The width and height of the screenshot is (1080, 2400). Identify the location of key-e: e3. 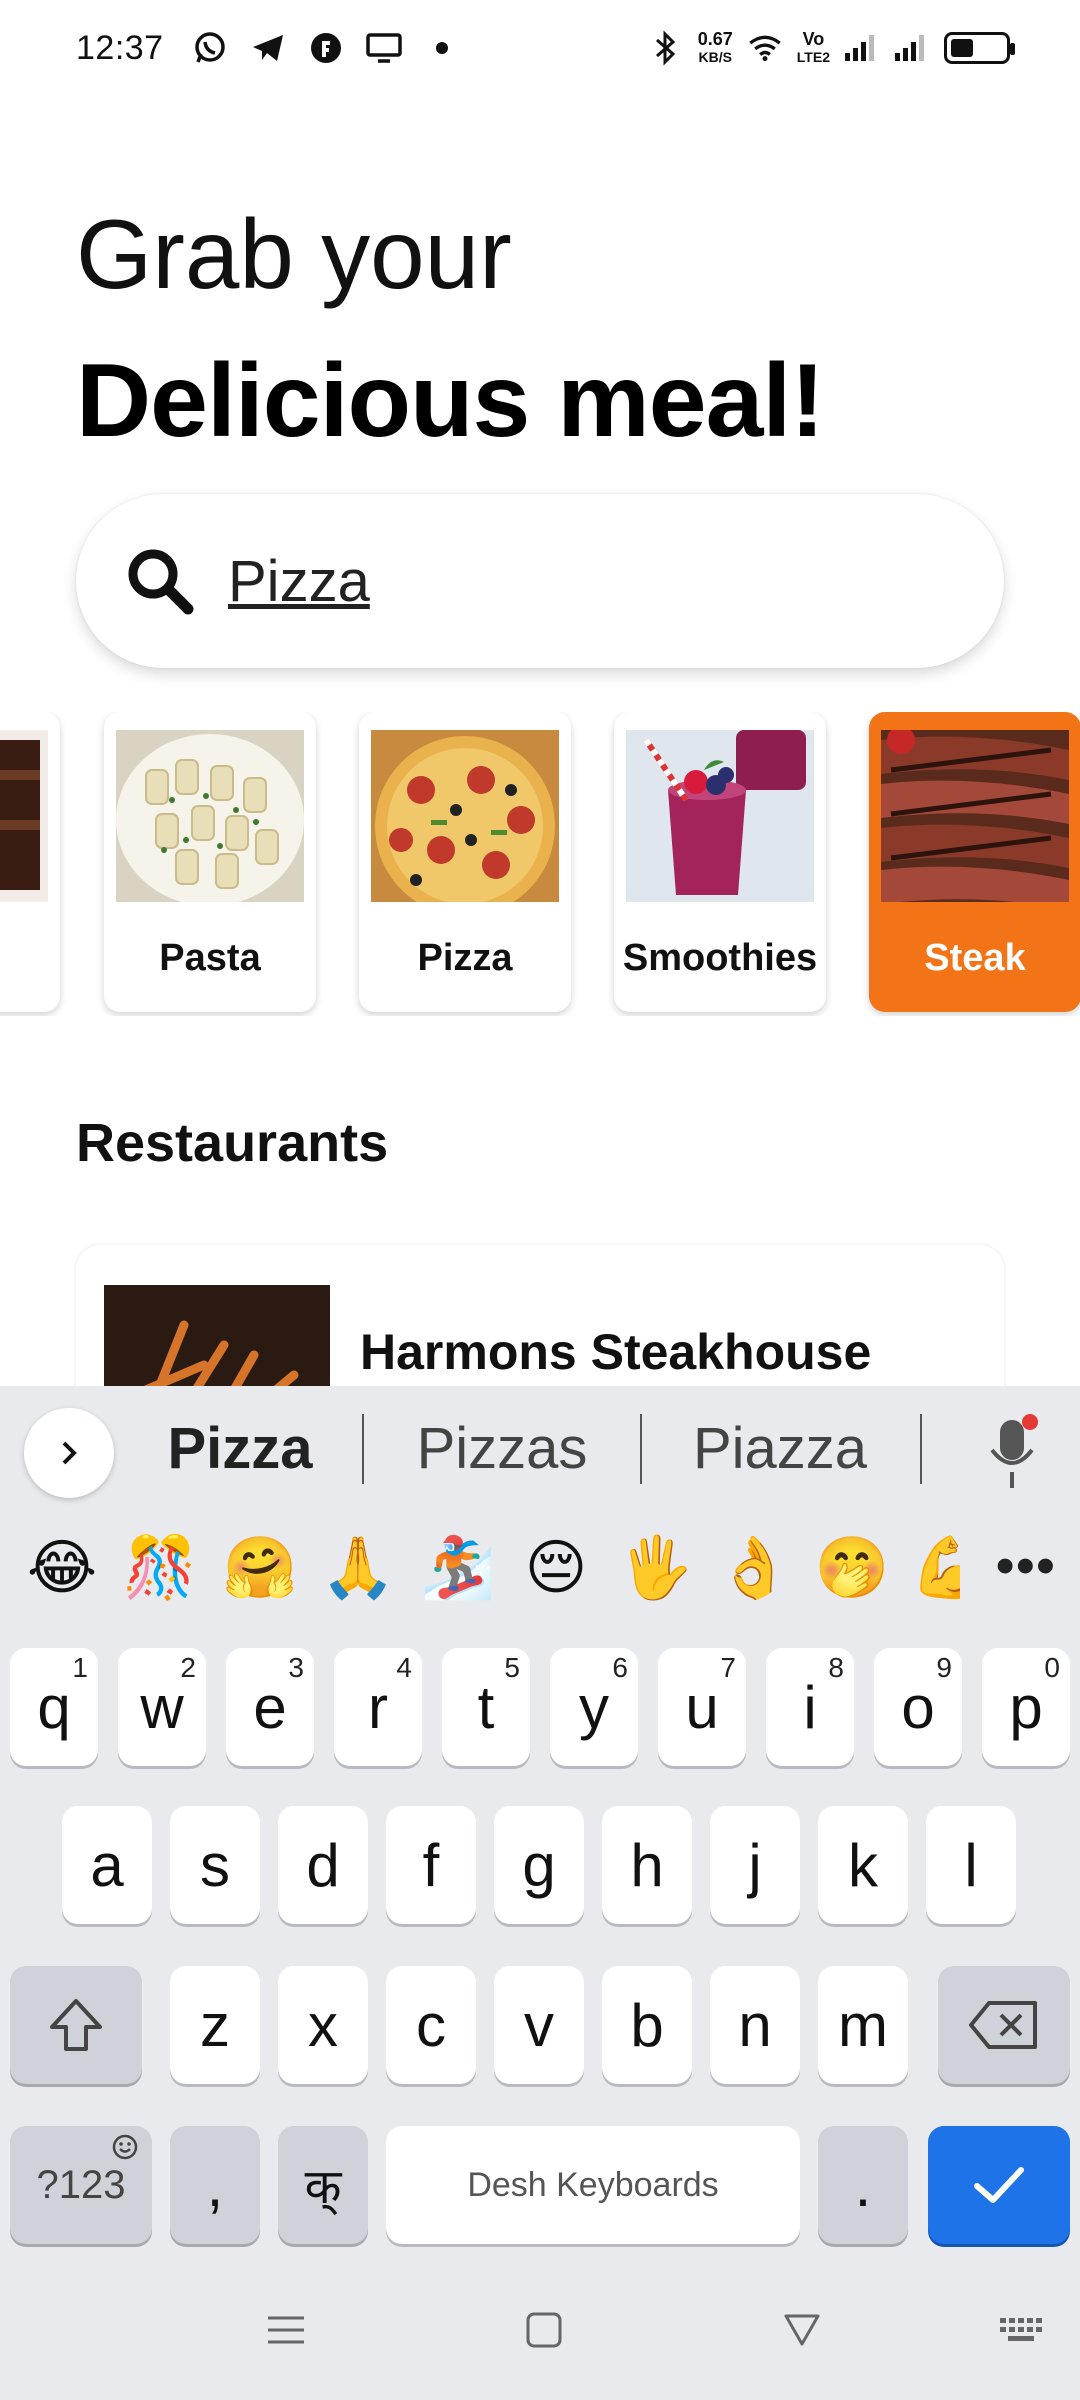
(270, 1707).